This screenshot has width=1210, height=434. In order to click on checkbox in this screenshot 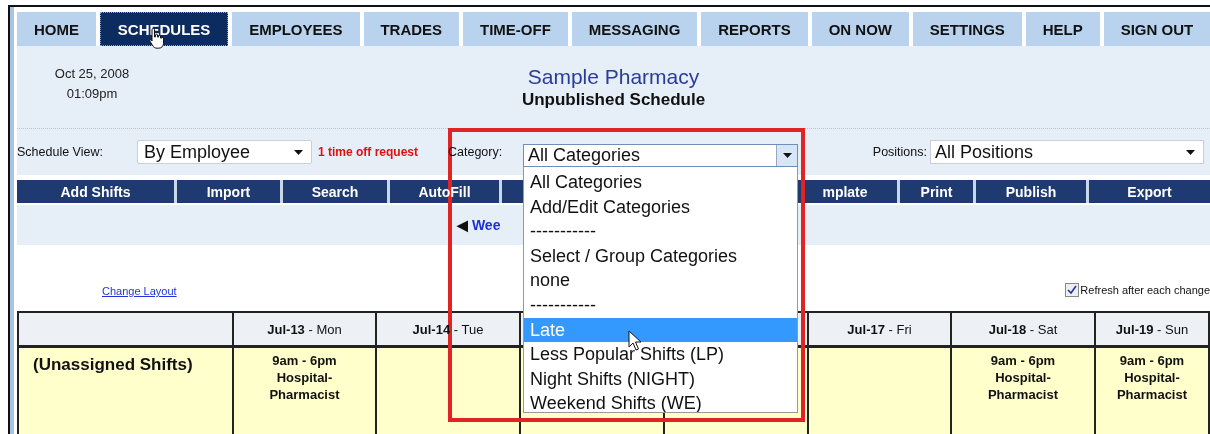, I will do `click(1072, 290)`.